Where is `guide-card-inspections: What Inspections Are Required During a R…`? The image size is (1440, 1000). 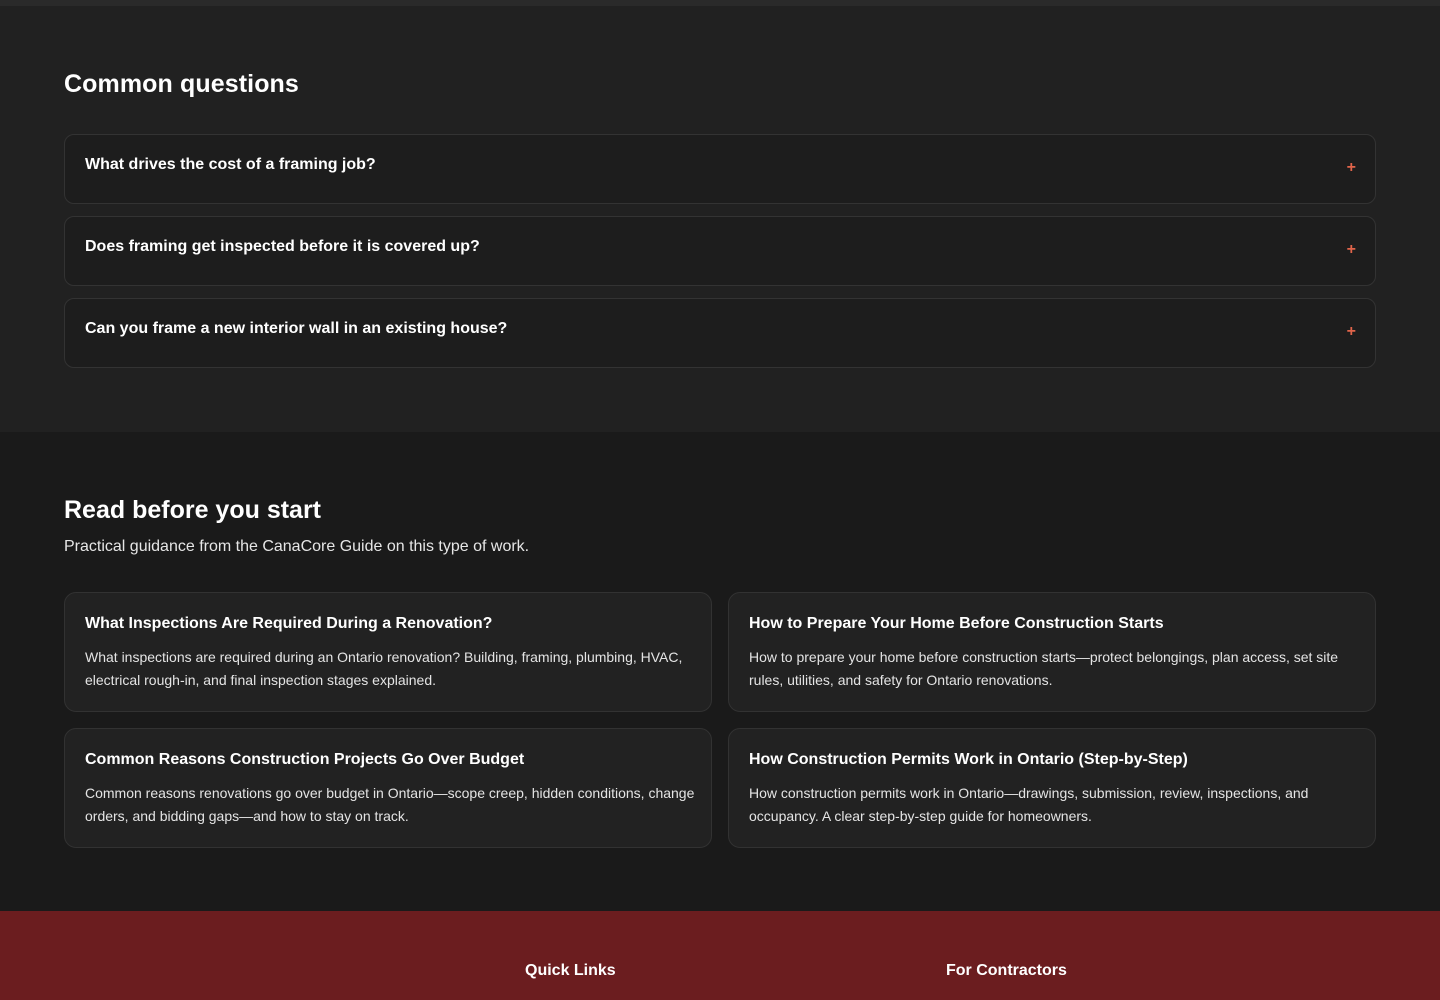 guide-card-inspections: What Inspections Are Required During a R… is located at coordinates (388, 652).